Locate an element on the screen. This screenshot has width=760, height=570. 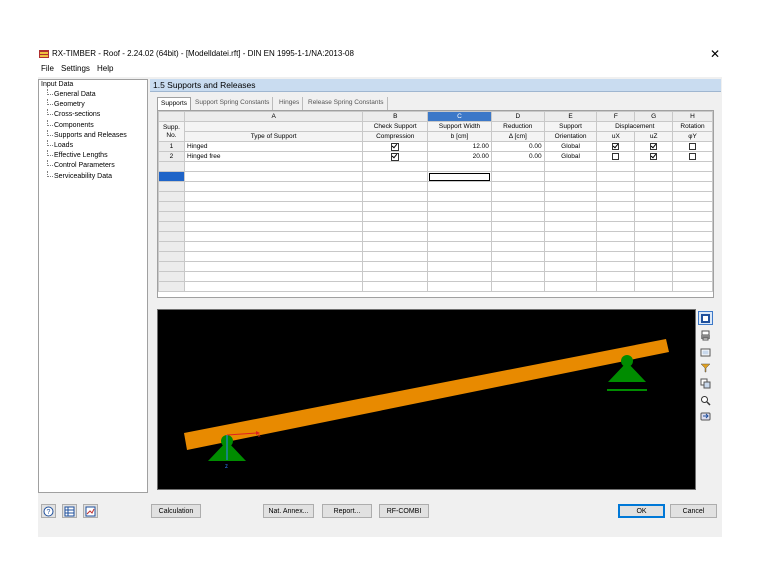
col-letter-f: F is located at coordinates (616, 116).